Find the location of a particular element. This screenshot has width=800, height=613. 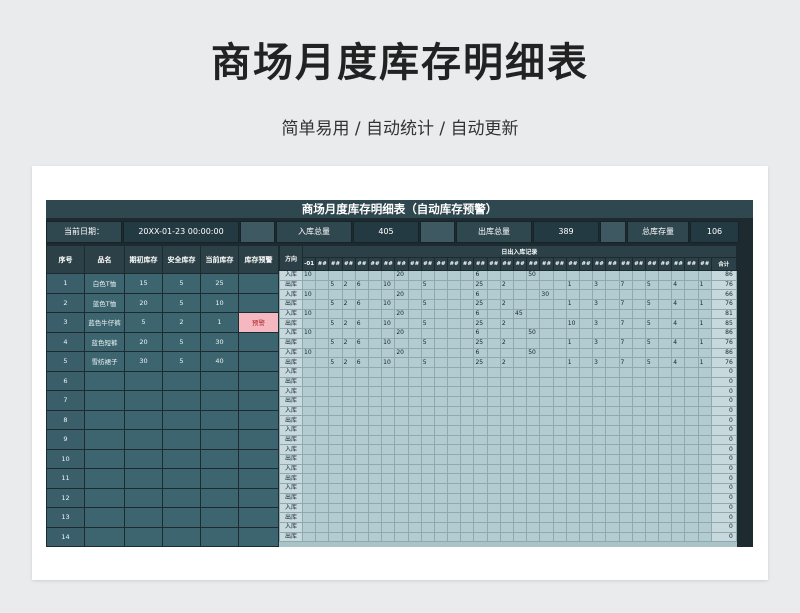

daily-value-cell: 25 is located at coordinates (480, 285).